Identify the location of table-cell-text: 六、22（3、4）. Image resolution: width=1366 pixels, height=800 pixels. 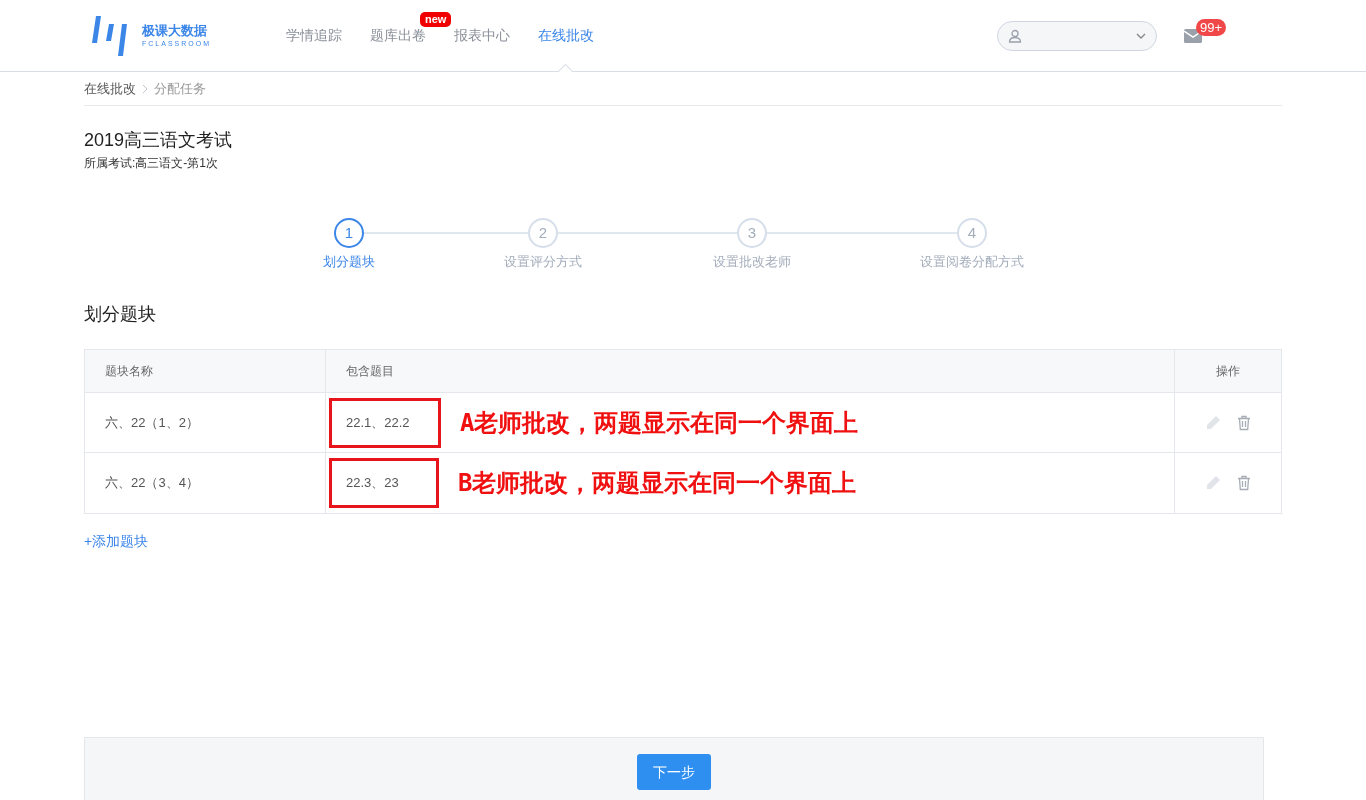
(152, 483).